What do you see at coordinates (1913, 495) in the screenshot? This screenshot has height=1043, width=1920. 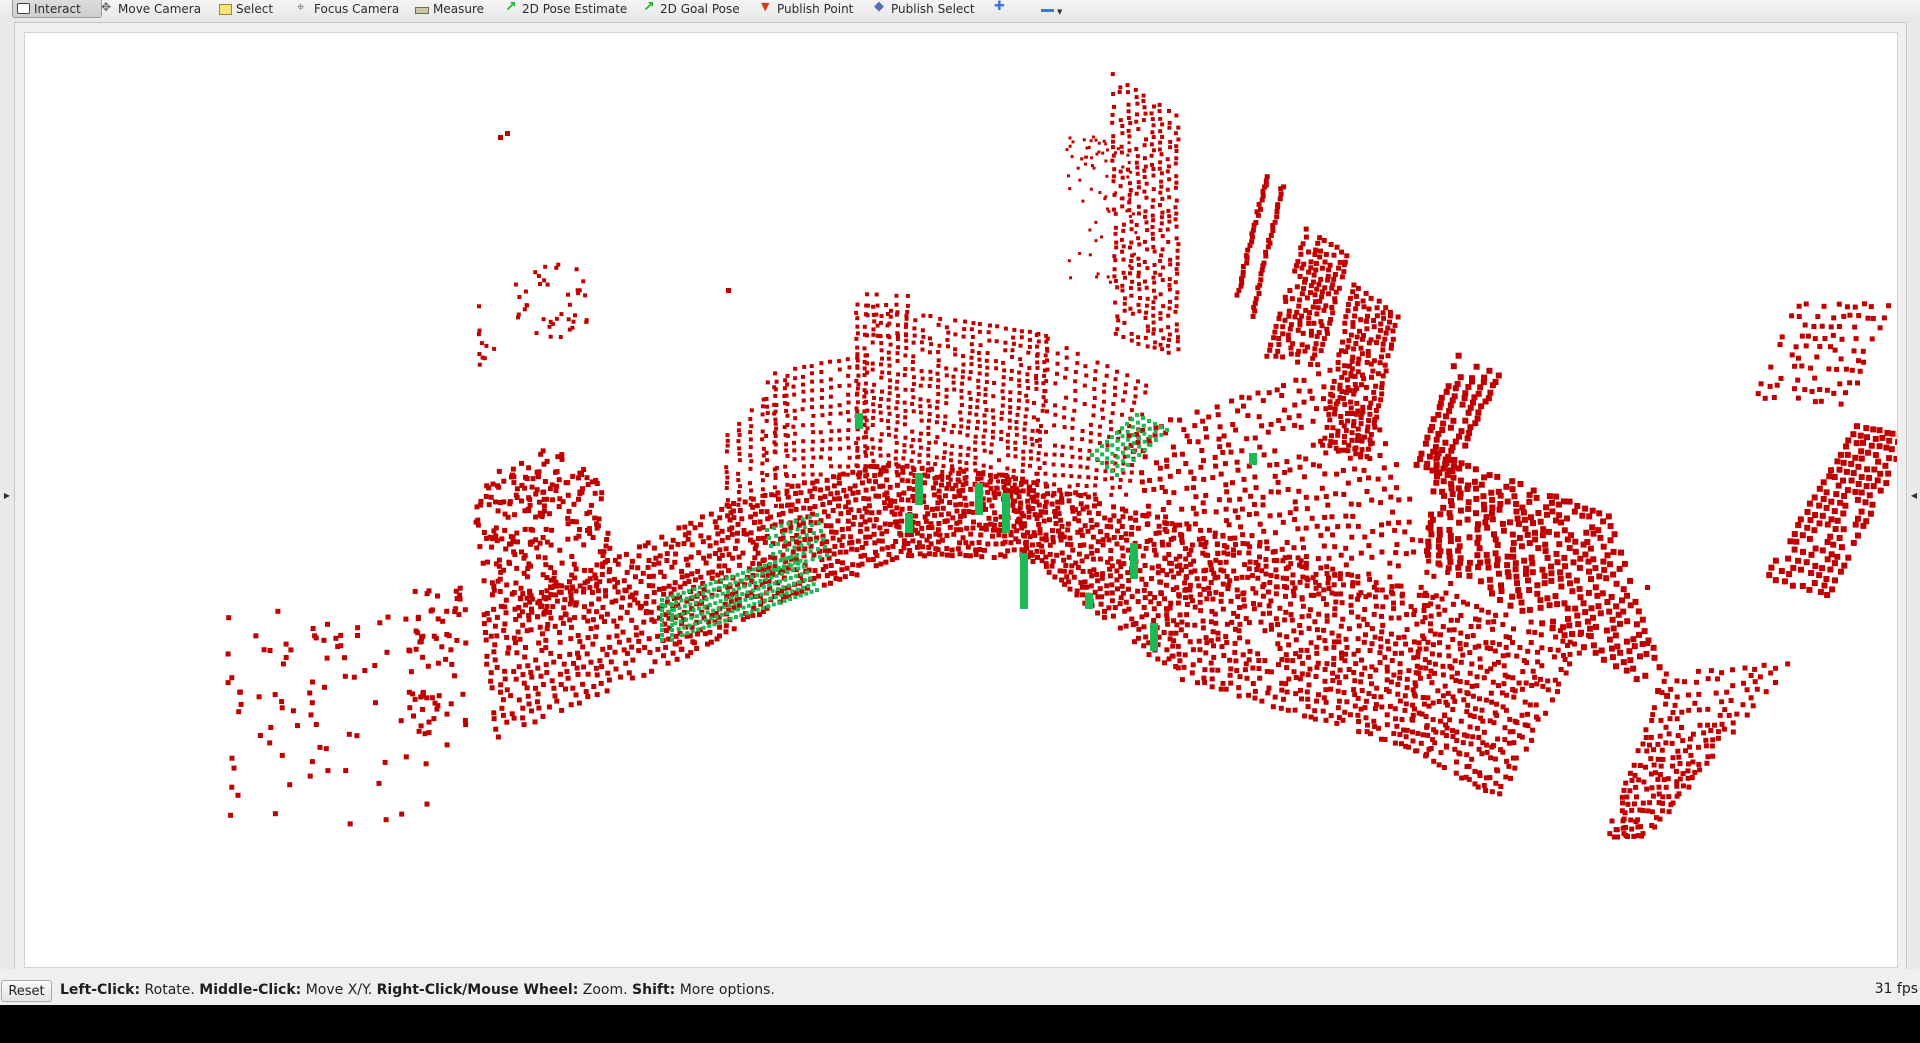 I see `right-dock-collapse-handle: ◀` at bounding box center [1913, 495].